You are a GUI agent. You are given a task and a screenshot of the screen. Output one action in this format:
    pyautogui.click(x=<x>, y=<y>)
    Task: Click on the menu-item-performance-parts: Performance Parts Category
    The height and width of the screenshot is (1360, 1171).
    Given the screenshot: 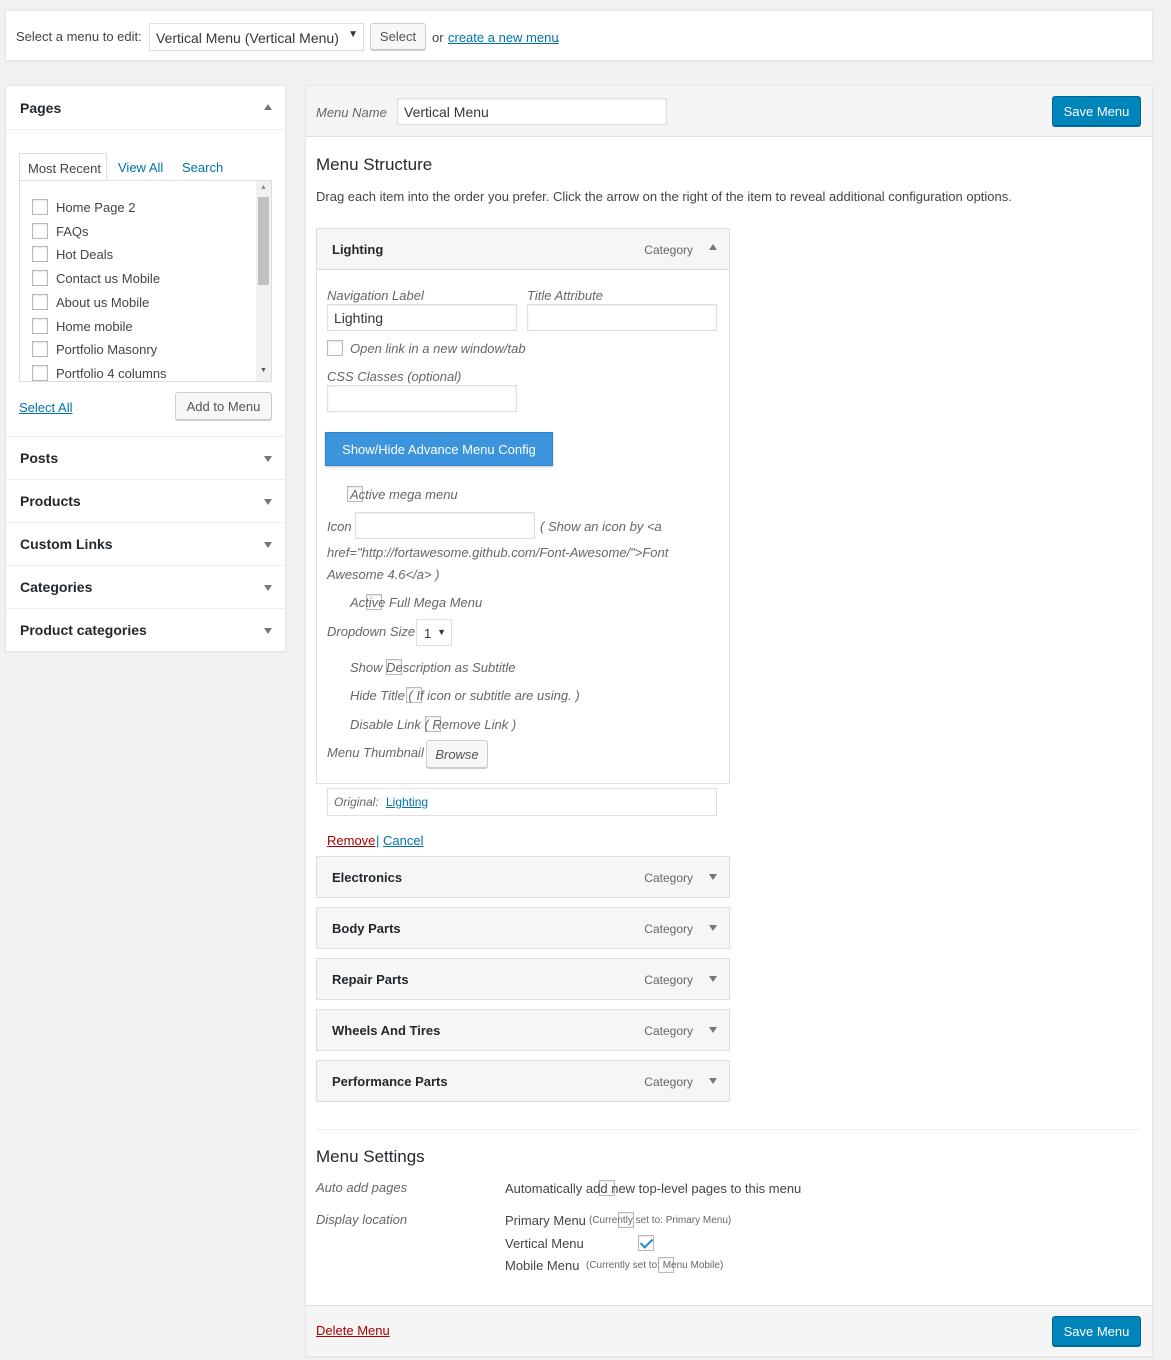 What is the action you would take?
    pyautogui.click(x=523, y=1081)
    